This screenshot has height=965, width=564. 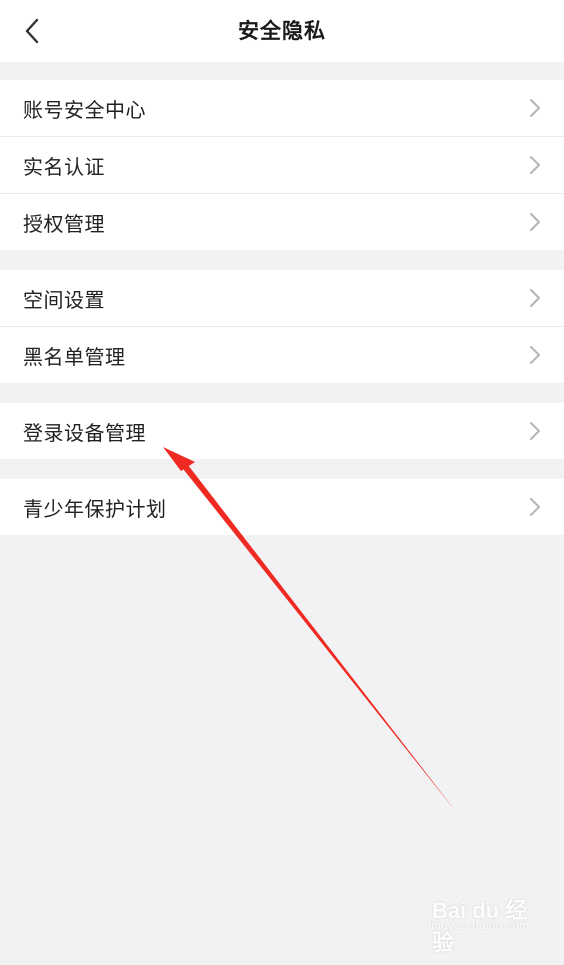 What do you see at coordinates (64, 299) in the screenshot?
I see `settings-item-label: 空间设置` at bounding box center [64, 299].